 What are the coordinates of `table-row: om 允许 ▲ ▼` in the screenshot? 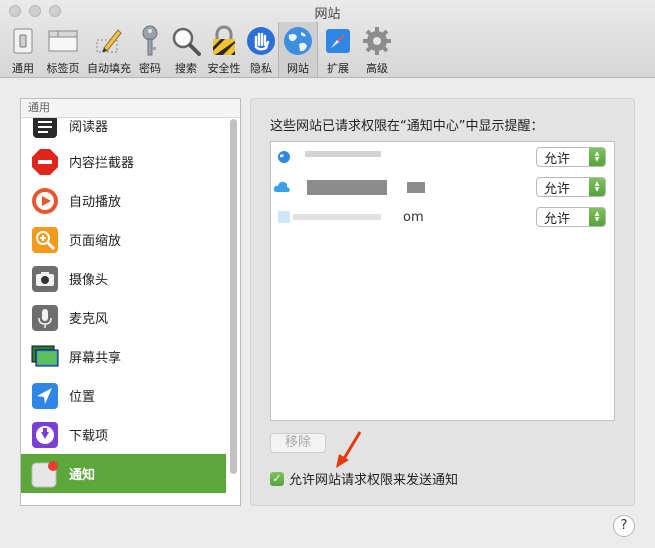 It's located at (442, 217).